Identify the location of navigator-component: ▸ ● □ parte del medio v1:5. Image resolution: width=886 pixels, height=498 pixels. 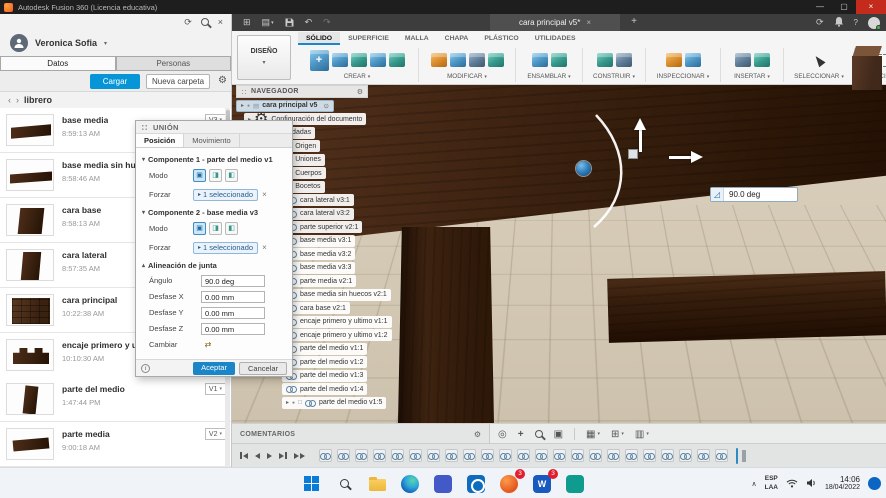
(334, 402).